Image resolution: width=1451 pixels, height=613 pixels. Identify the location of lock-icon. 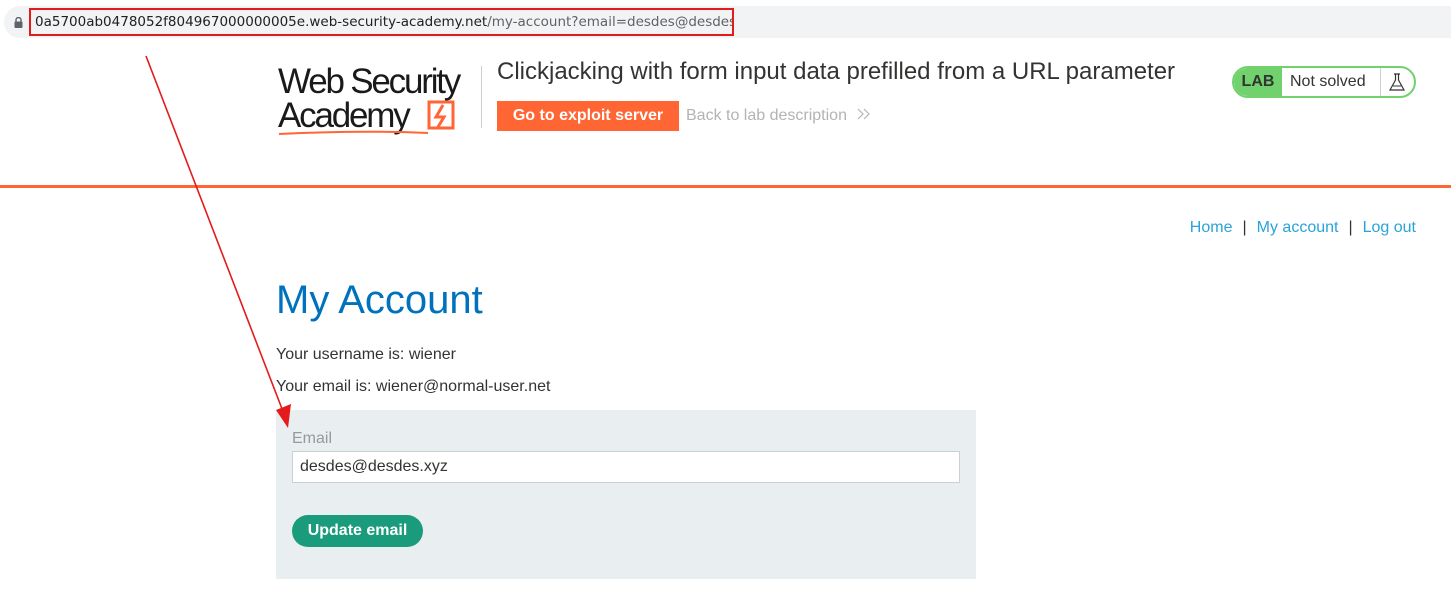
(18, 22).